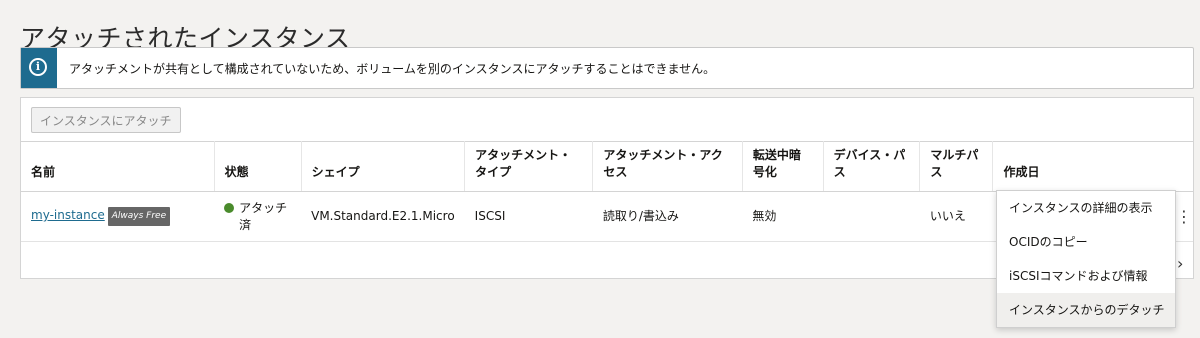 This screenshot has width=1200, height=338. I want to click on column-header-status: 状態, so click(258, 166).